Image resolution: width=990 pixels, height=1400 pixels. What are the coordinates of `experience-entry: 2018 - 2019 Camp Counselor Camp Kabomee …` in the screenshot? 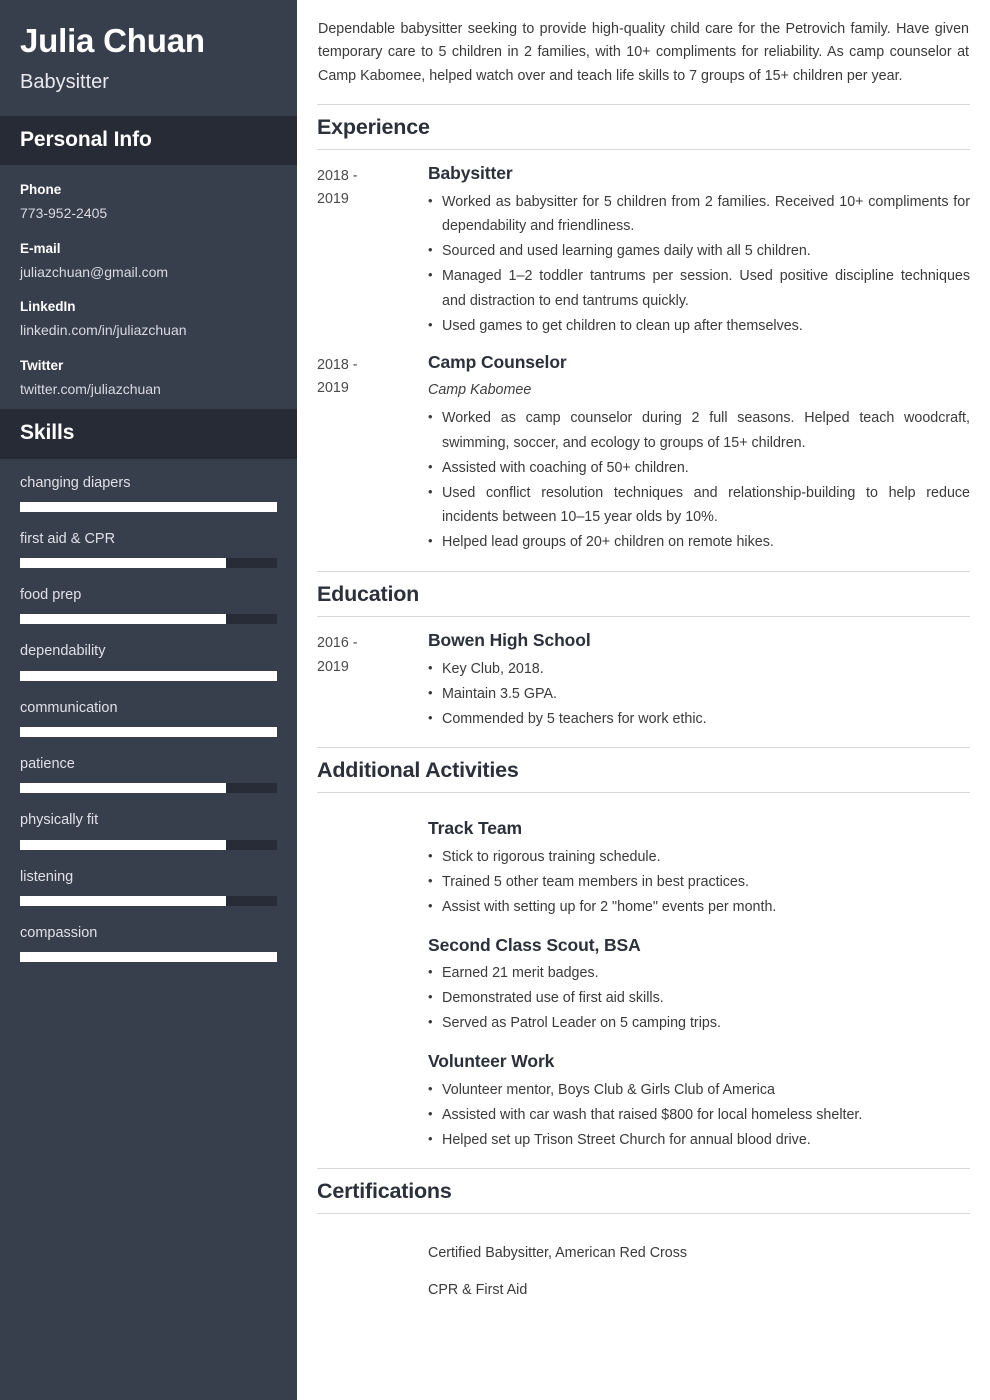 It's located at (643, 447).